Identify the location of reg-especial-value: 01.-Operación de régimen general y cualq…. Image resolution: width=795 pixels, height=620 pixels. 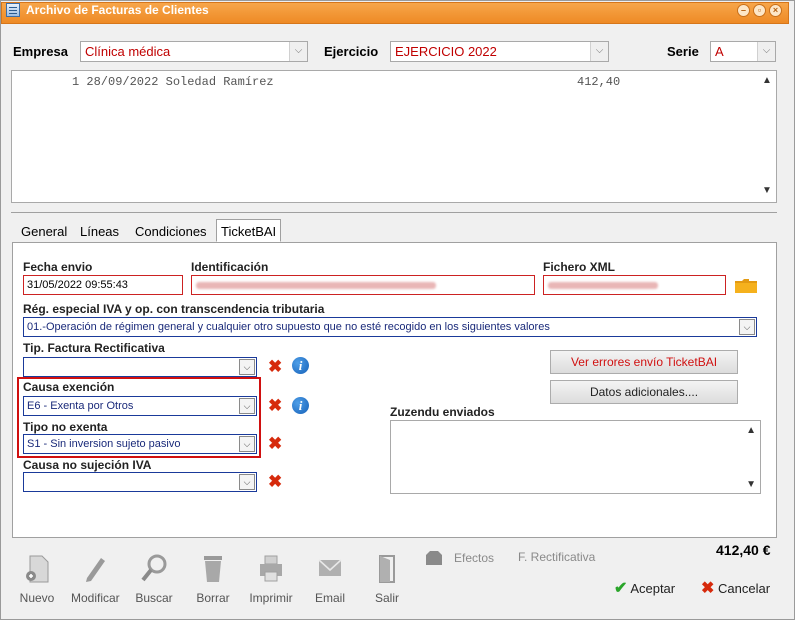
(288, 327).